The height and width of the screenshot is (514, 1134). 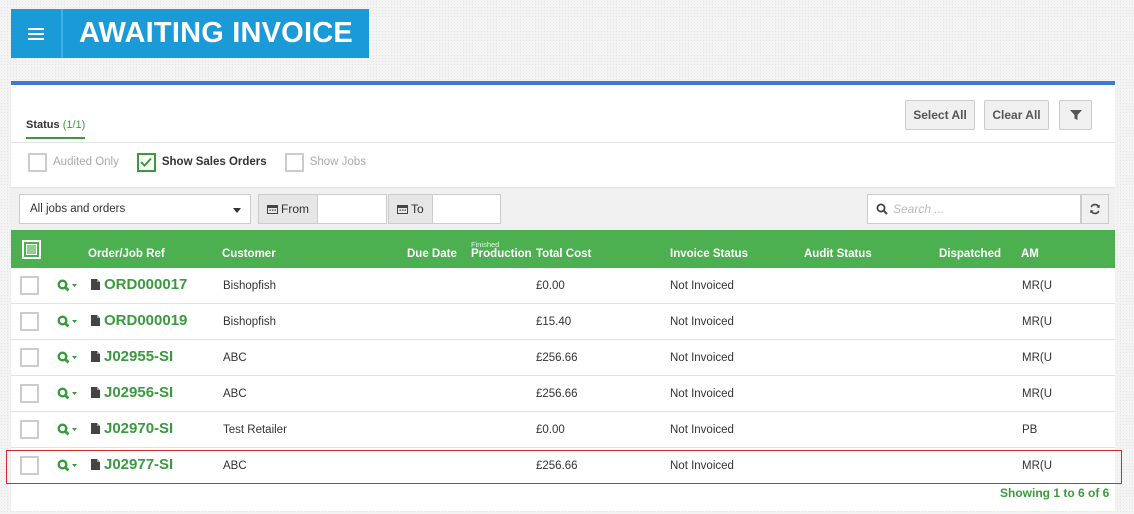 What do you see at coordinates (563, 114) in the screenshot?
I see `tab-row: Status (1/1) Select All Clear All` at bounding box center [563, 114].